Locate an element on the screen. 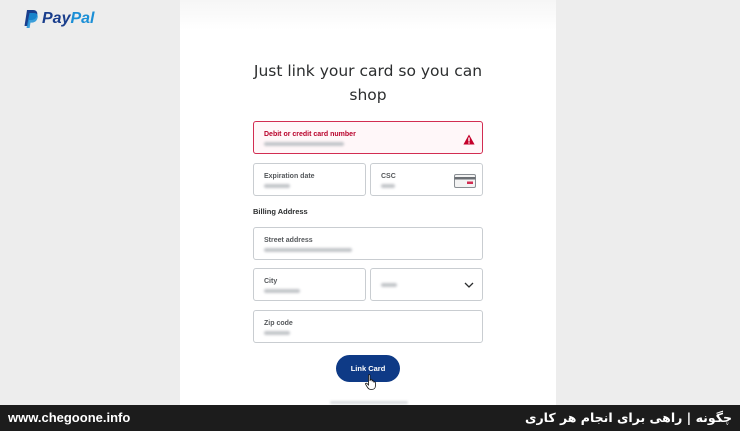 The width and height of the screenshot is (740, 431). paypal-p-icon is located at coordinates (31, 19).